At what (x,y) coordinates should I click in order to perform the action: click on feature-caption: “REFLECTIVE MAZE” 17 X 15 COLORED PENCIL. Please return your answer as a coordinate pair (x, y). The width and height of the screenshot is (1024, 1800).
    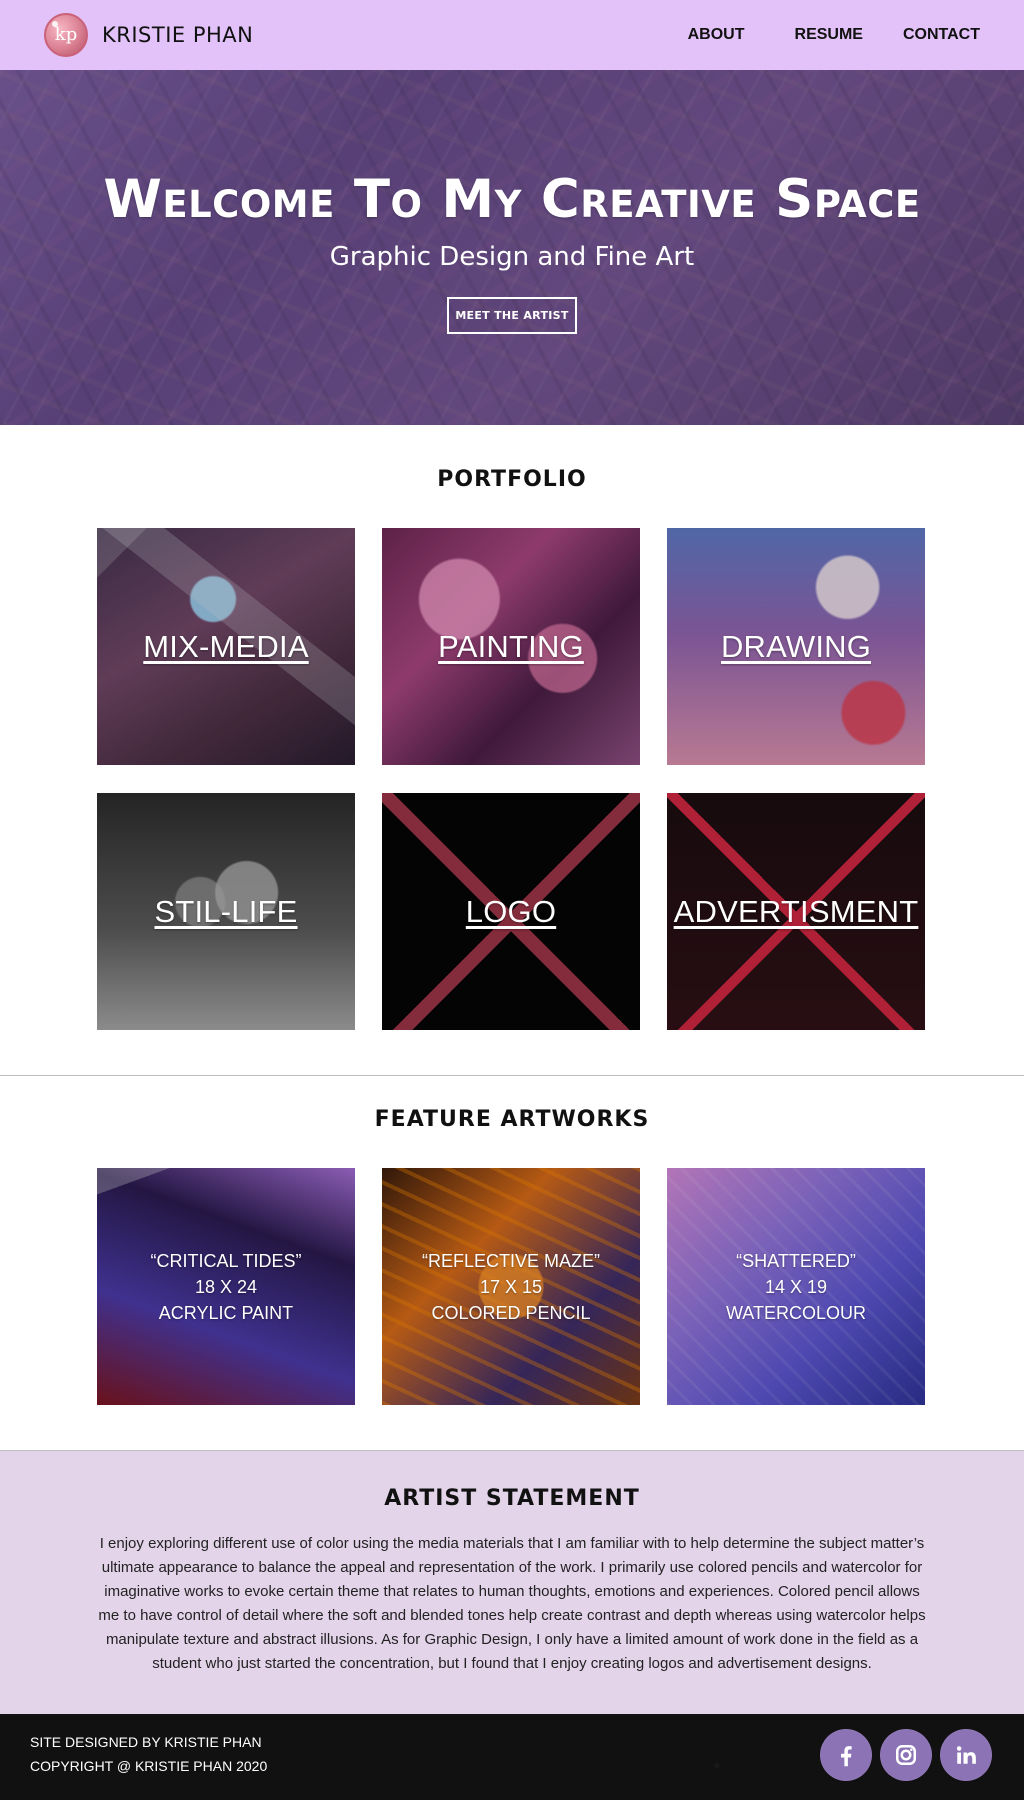
    Looking at the image, I should click on (511, 1287).